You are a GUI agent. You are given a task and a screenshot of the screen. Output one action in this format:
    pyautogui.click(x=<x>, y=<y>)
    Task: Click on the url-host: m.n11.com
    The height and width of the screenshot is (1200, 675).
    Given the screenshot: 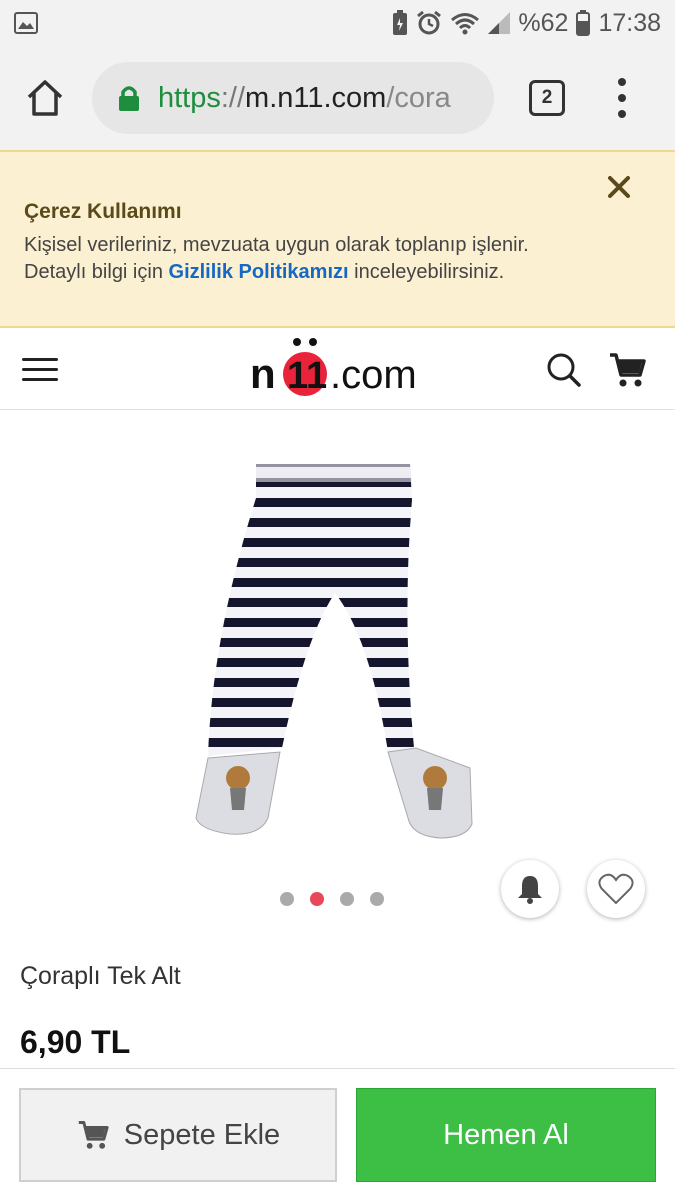 What is the action you would take?
    pyautogui.click(x=316, y=97)
    